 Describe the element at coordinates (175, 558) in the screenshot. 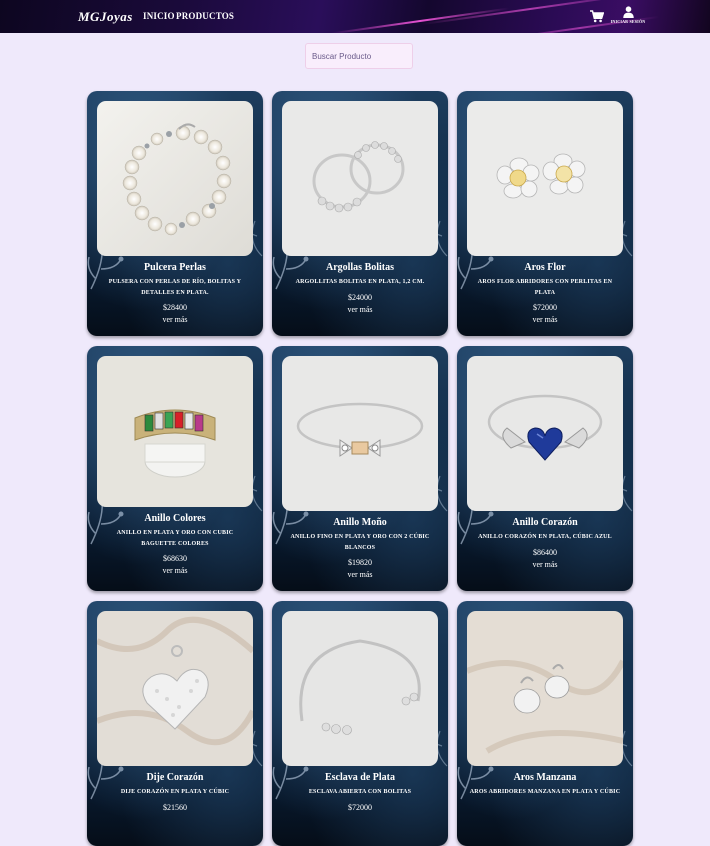

I see `product-price: $68630` at that location.